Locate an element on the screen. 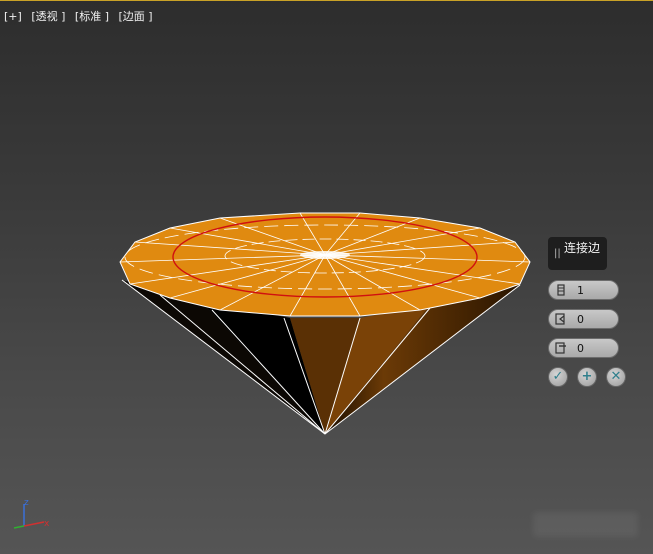 This screenshot has height=554, width=653. slide-spinner: 0 is located at coordinates (583, 348).